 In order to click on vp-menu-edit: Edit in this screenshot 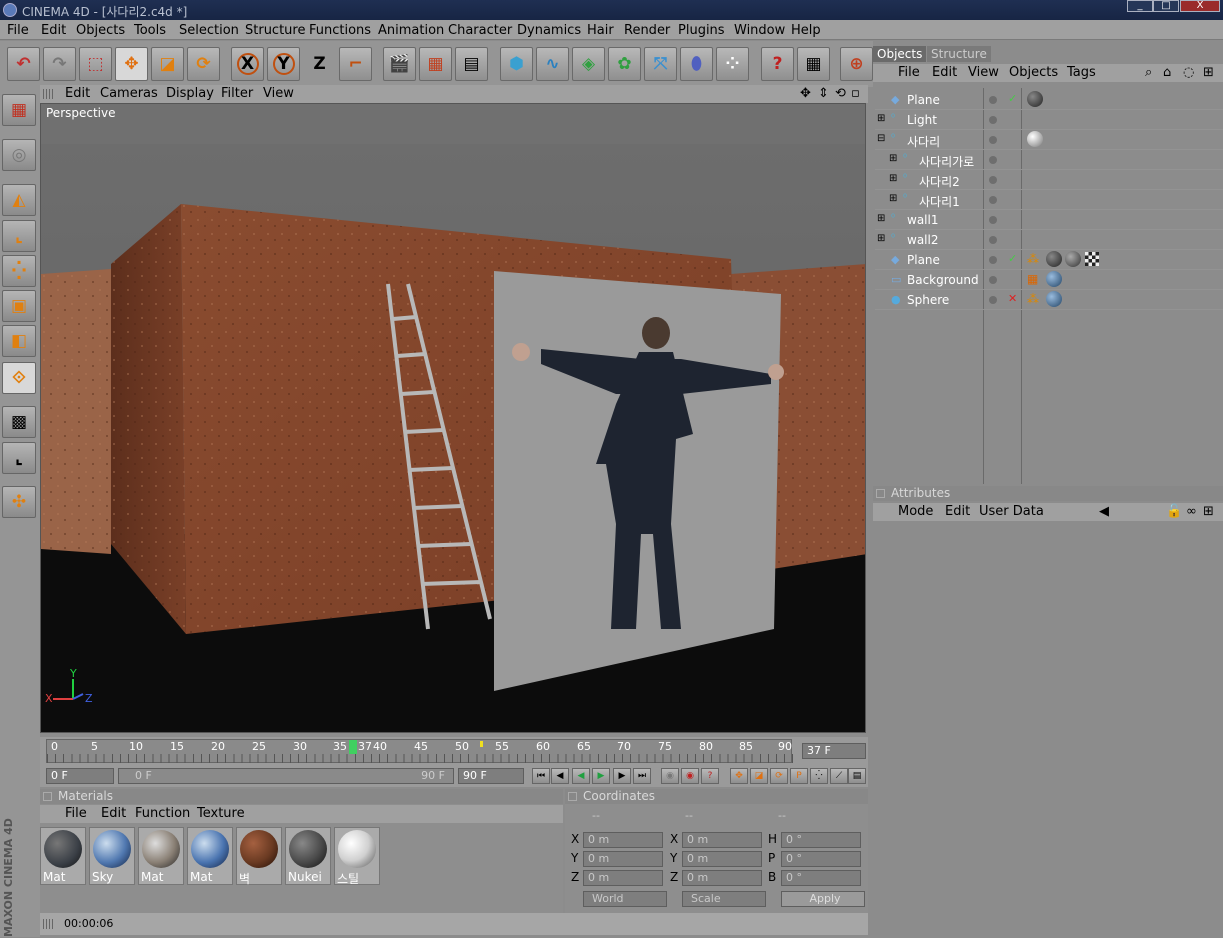, I will do `click(77, 93)`.